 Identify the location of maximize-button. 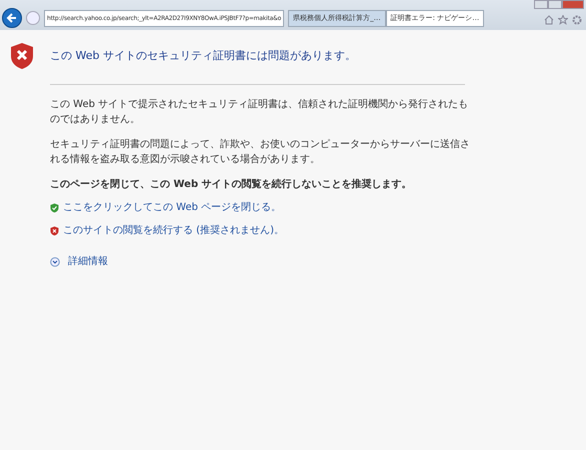
(555, 4).